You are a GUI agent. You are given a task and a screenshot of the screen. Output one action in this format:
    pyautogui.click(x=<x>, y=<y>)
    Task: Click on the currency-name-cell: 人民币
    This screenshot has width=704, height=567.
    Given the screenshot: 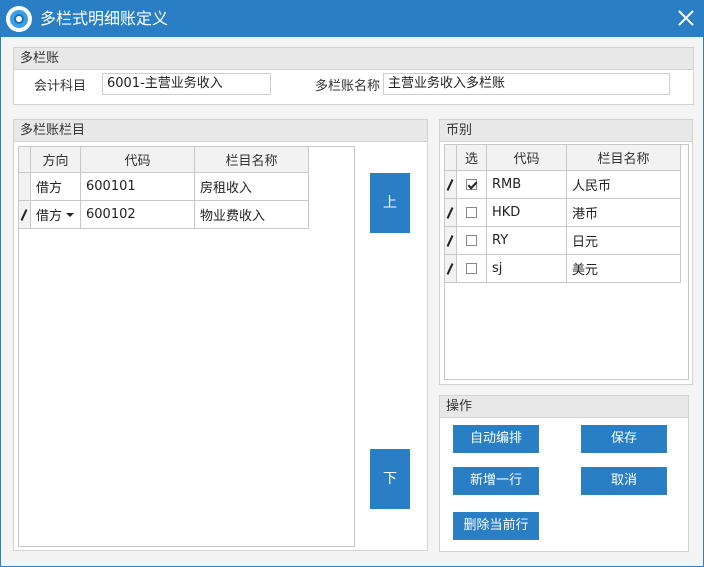 What is the action you would take?
    pyautogui.click(x=623, y=184)
    